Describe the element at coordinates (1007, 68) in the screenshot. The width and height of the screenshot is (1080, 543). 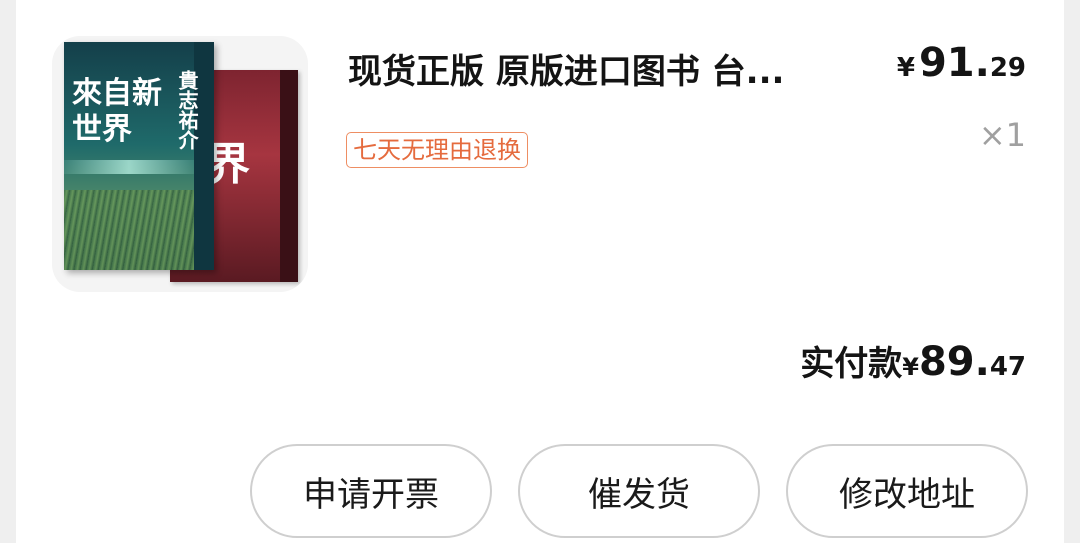
I see `price-decimal: 29` at that location.